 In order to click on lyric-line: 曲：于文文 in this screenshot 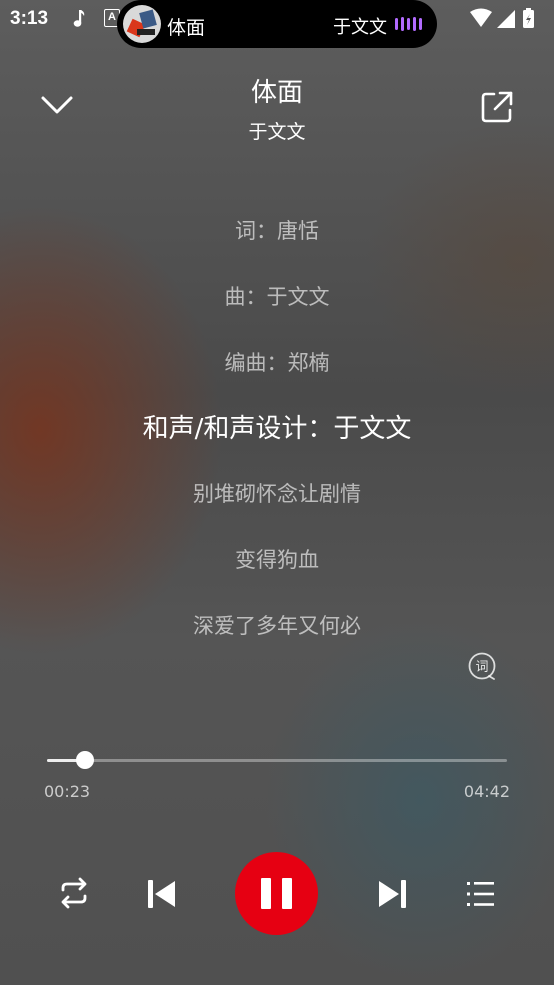, I will do `click(277, 296)`.